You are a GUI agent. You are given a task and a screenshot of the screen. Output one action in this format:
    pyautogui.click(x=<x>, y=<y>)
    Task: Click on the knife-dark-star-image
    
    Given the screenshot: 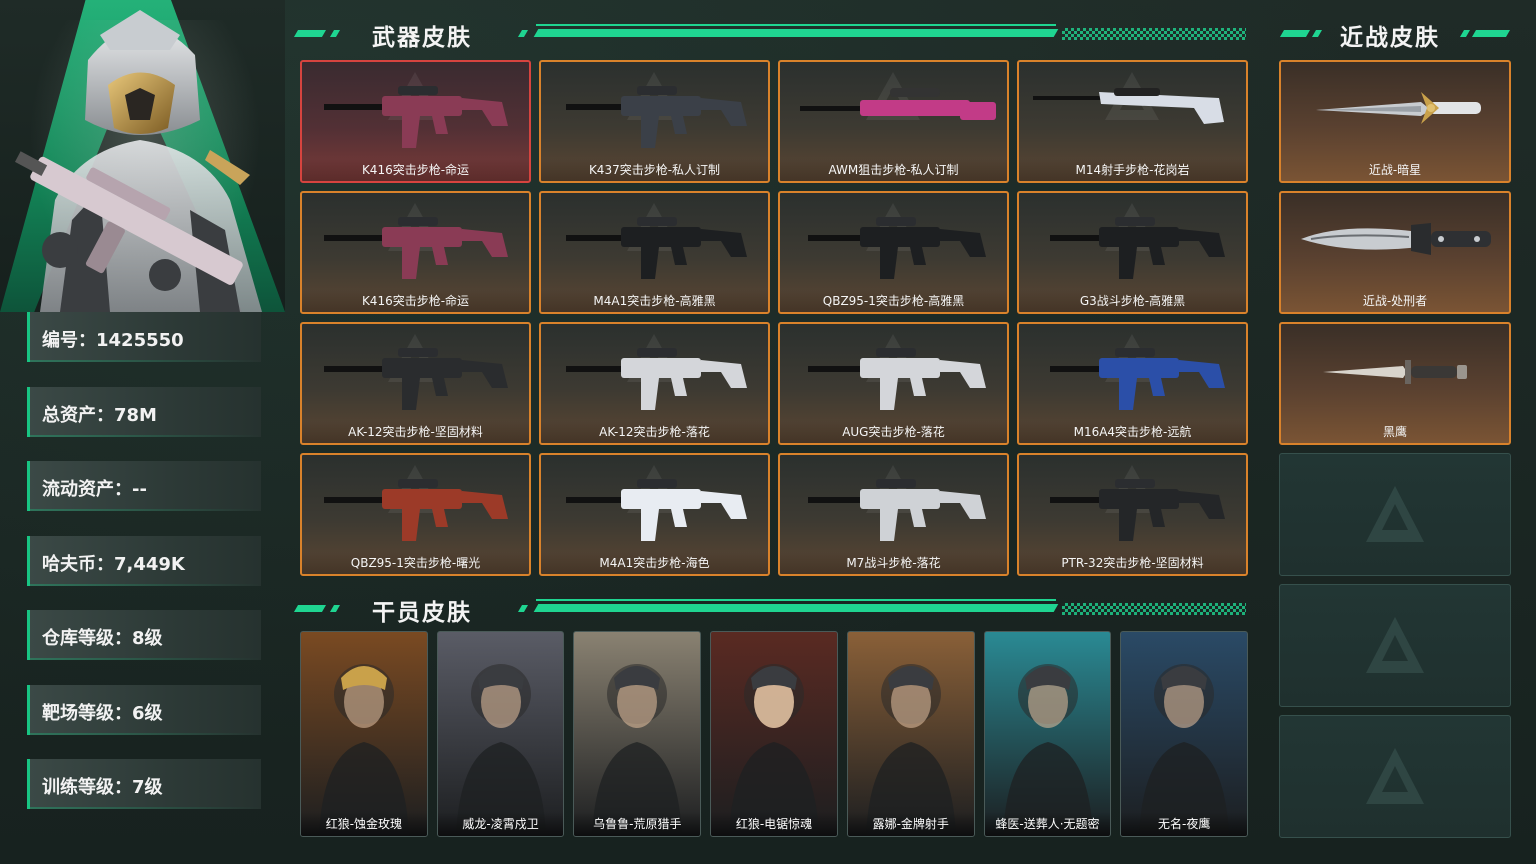 What is the action you would take?
    pyautogui.click(x=1398, y=108)
    